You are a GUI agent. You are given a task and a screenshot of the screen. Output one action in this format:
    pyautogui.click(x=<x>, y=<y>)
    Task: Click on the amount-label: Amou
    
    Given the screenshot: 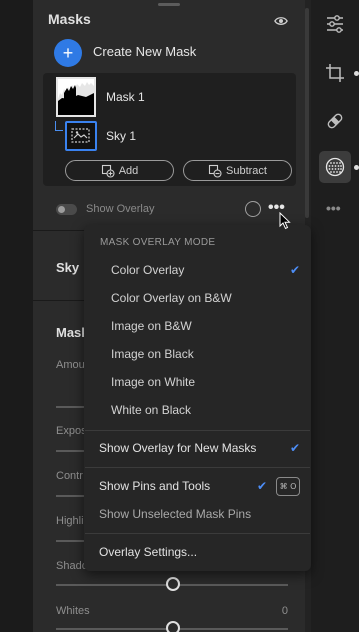 What is the action you would take?
    pyautogui.click(x=70, y=365)
    